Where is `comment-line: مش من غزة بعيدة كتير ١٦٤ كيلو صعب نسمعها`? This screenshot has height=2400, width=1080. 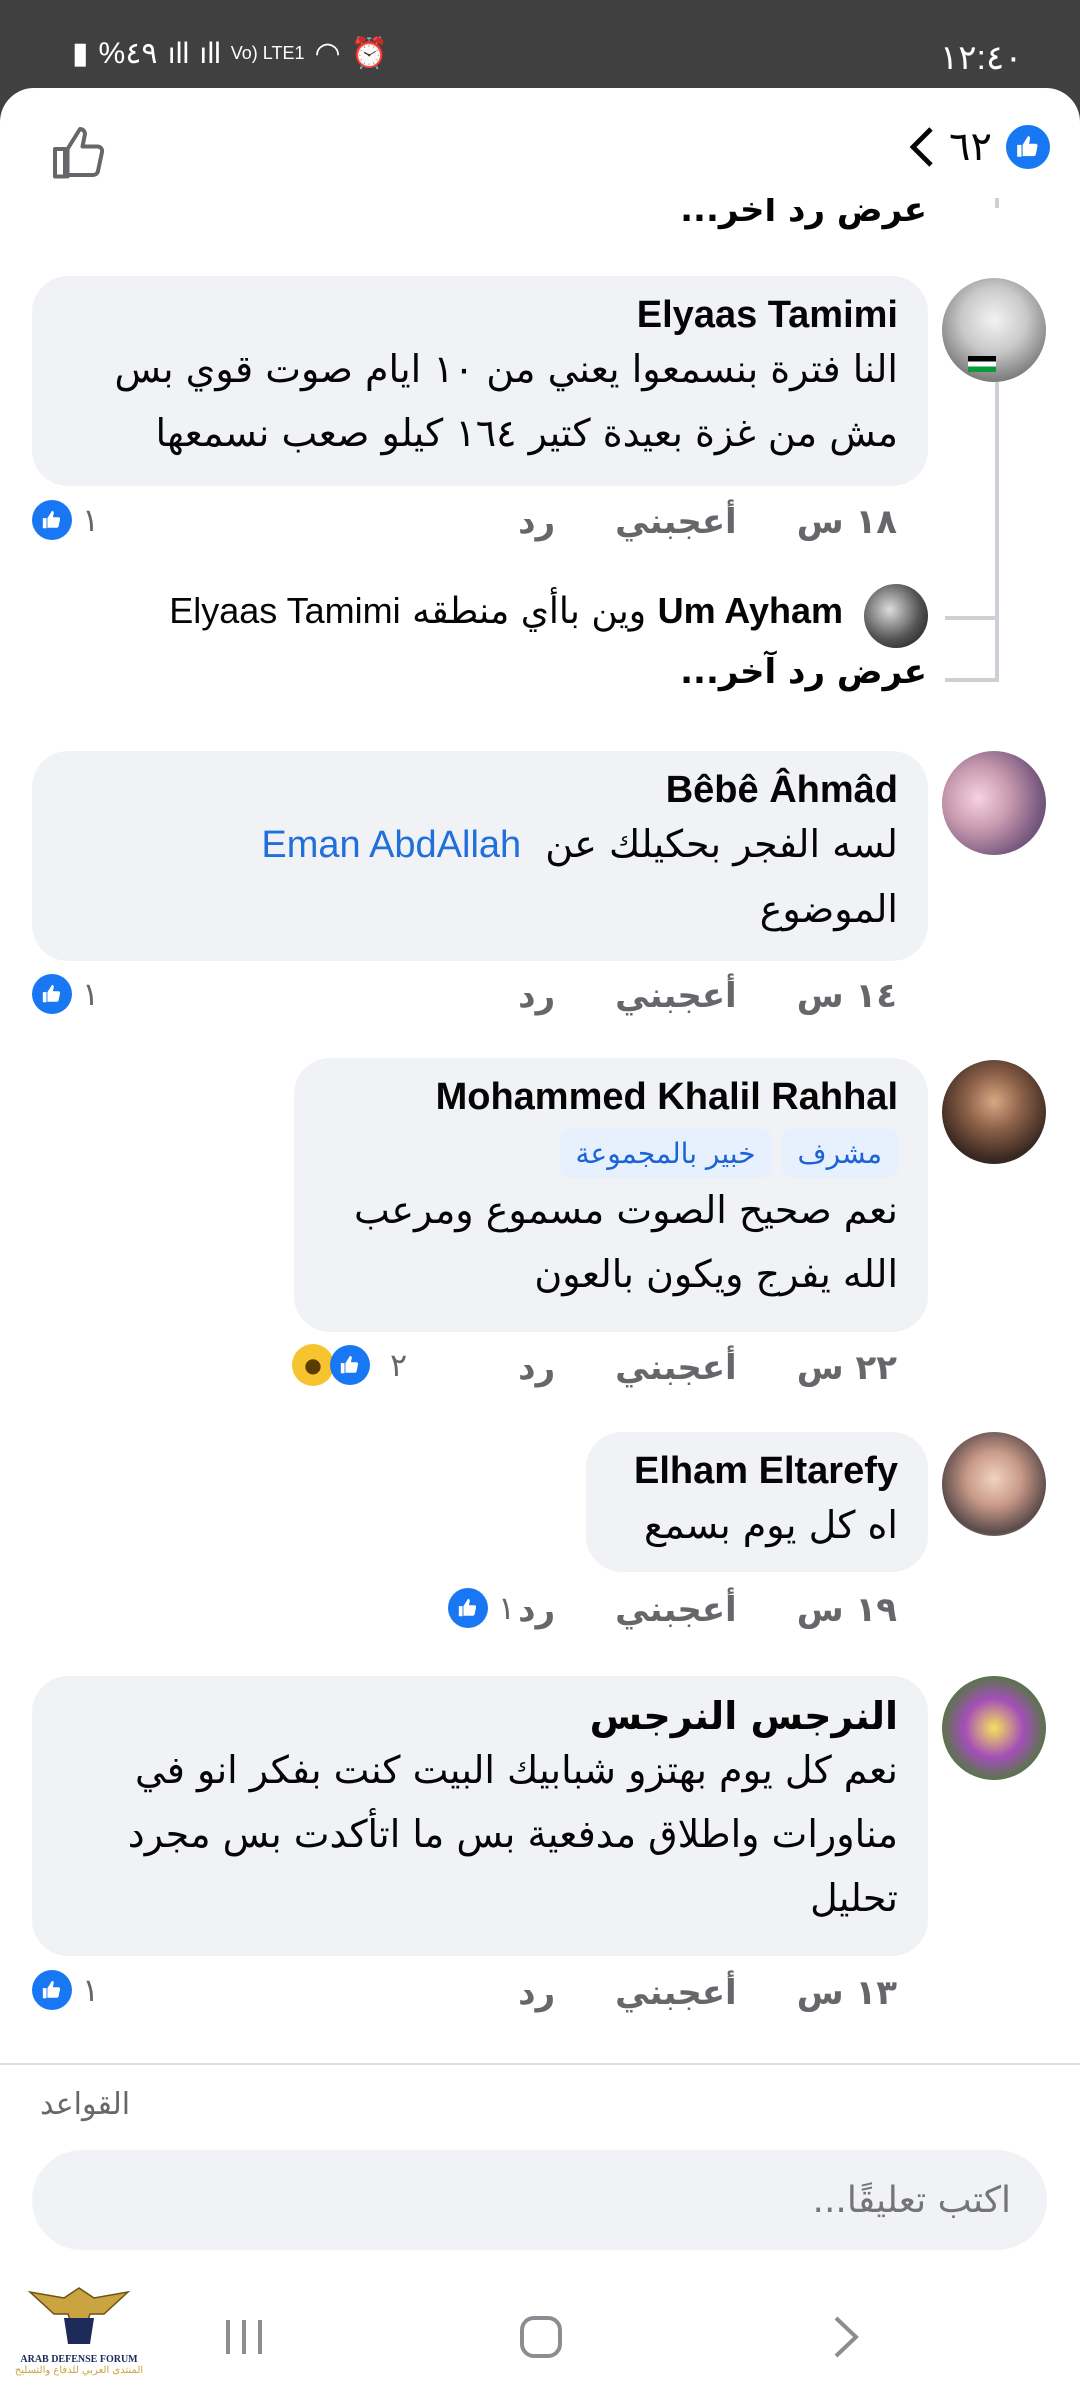
comment-line: مش من غزة بعيدة كتير ١٦٤ كيلو صعب نسمعها is located at coordinates (526, 433).